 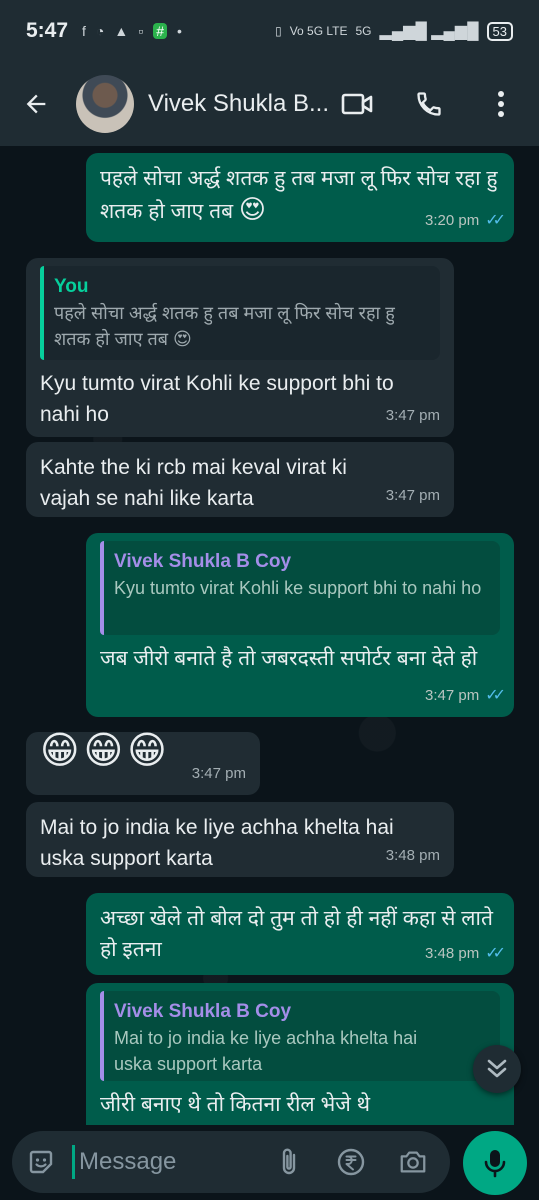 I want to click on double-chevron-down-icon, so click(x=497, y=1069).